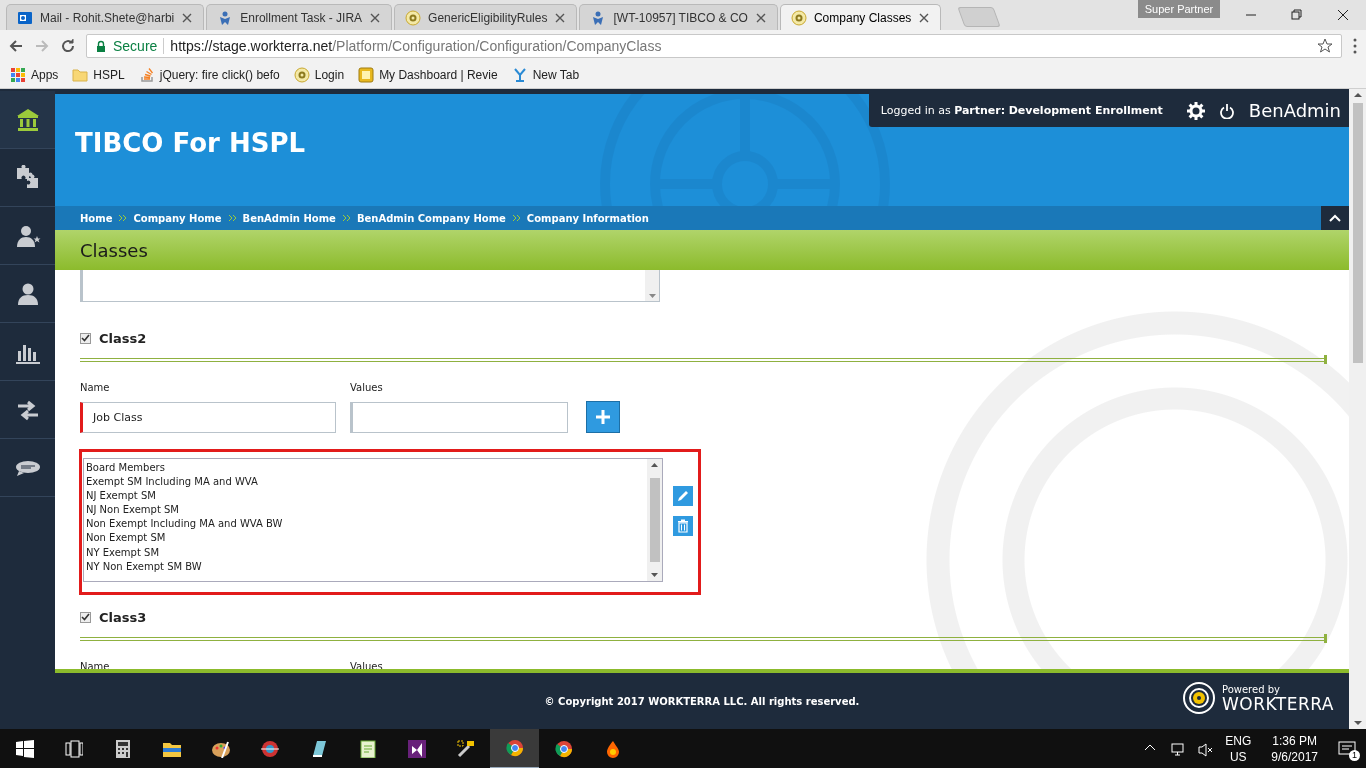  I want to click on values-listbox: Board Members Exempt SM Including MA and WVA NJ Exempt SM NJ Non Exempt SM Non Exempt Including MA and WVA BW Non Exempt SM NY Exempt SM NY Non Exempt SM BW, so click(373, 520).